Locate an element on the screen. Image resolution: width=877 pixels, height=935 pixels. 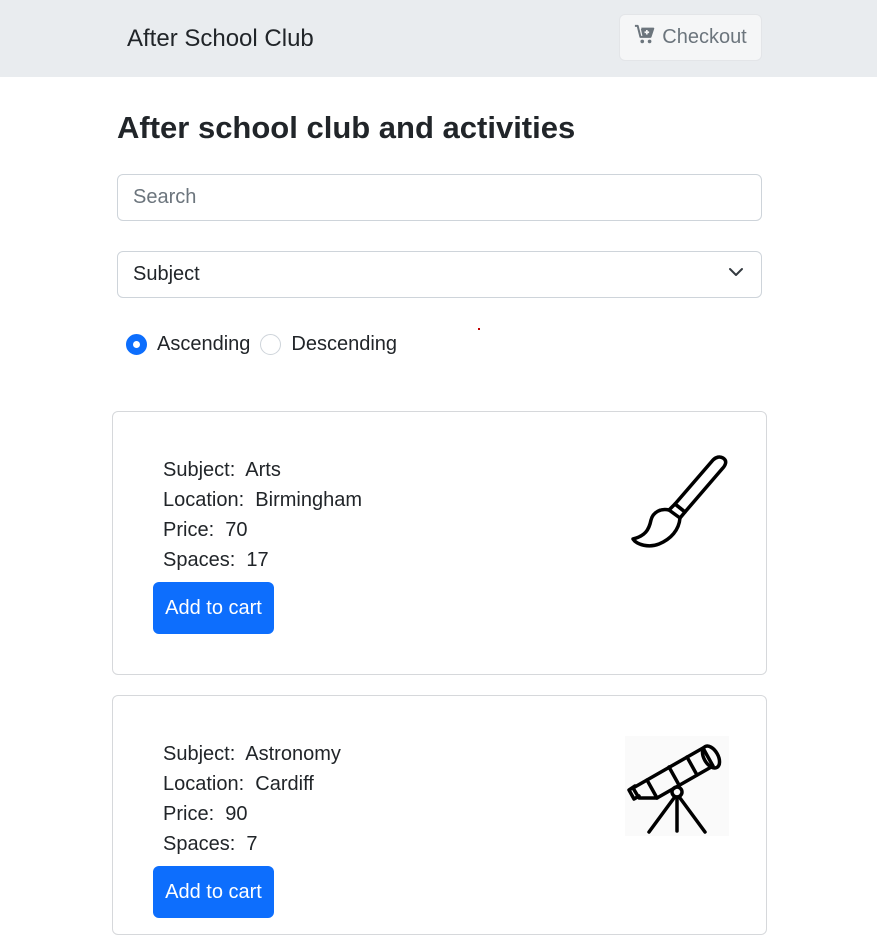
paintbrush-icon is located at coordinates (677, 502).